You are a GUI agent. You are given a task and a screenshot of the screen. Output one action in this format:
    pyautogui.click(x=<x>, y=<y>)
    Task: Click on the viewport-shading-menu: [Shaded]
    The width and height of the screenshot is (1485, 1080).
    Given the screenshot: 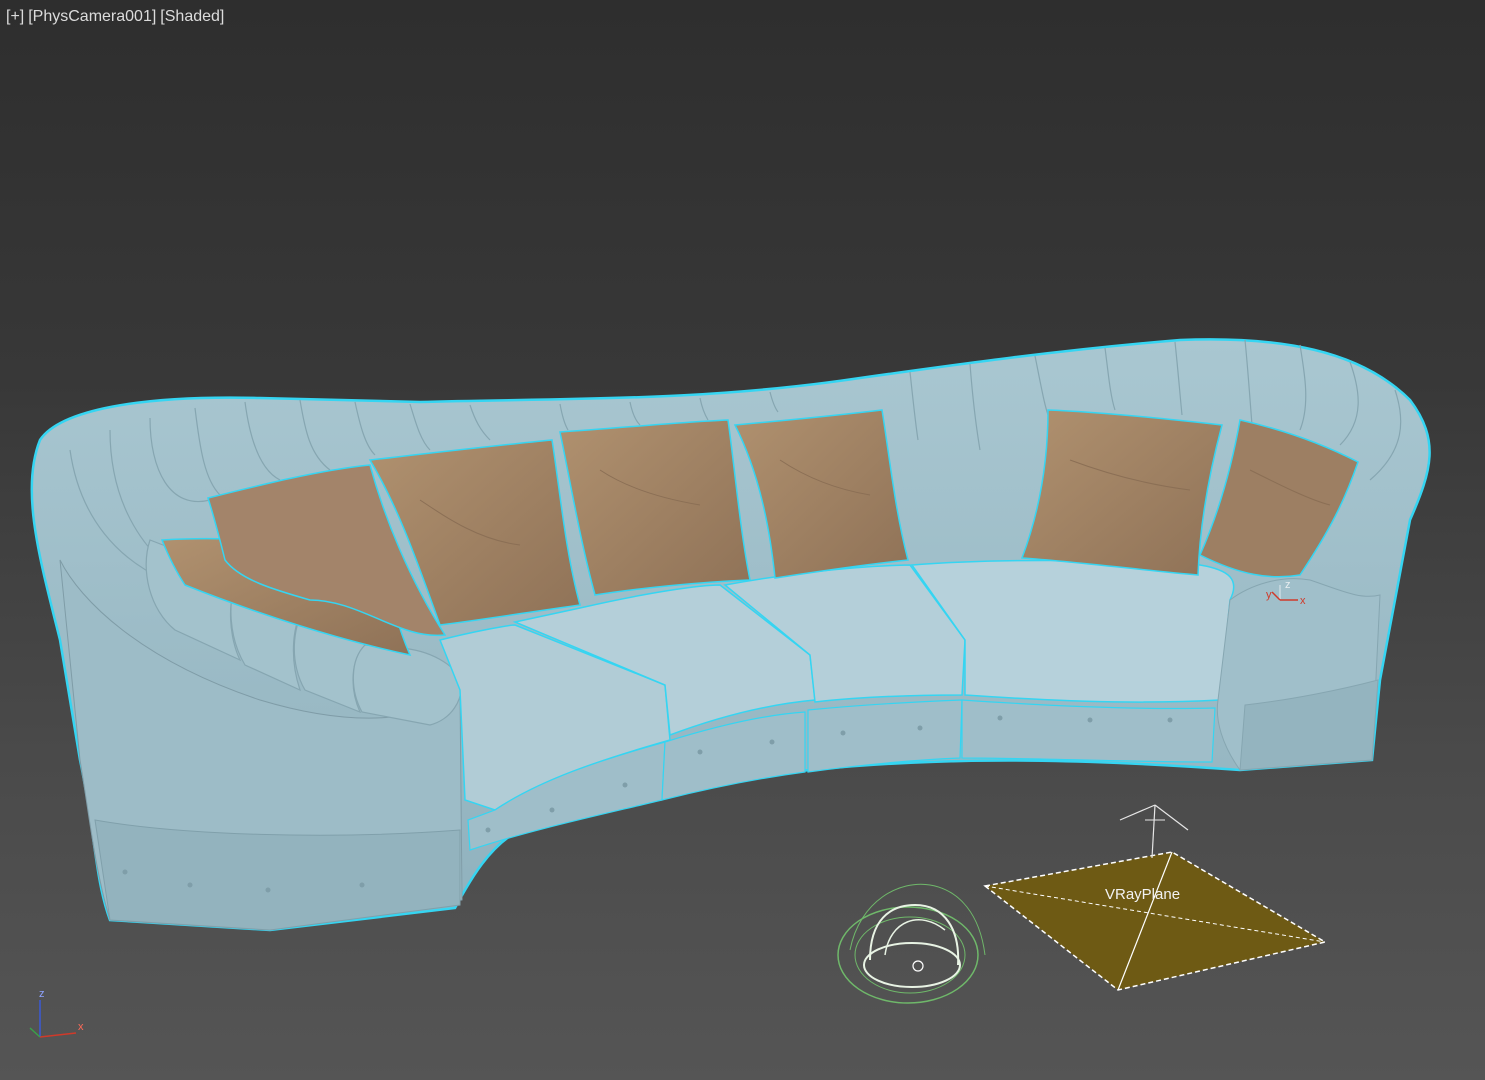 What is the action you would take?
    pyautogui.click(x=192, y=17)
    